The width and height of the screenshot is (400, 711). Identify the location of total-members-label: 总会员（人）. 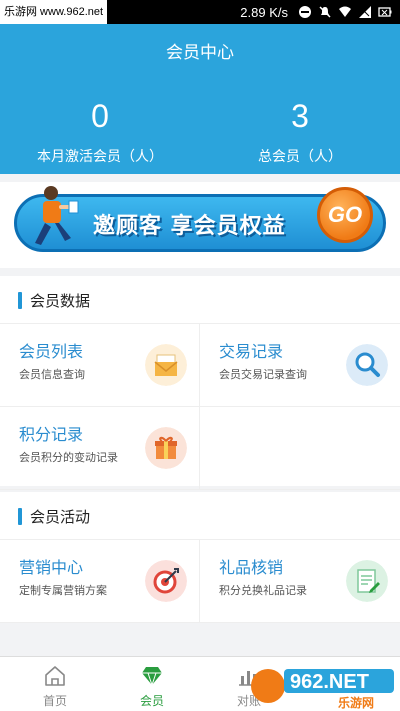
(300, 157).